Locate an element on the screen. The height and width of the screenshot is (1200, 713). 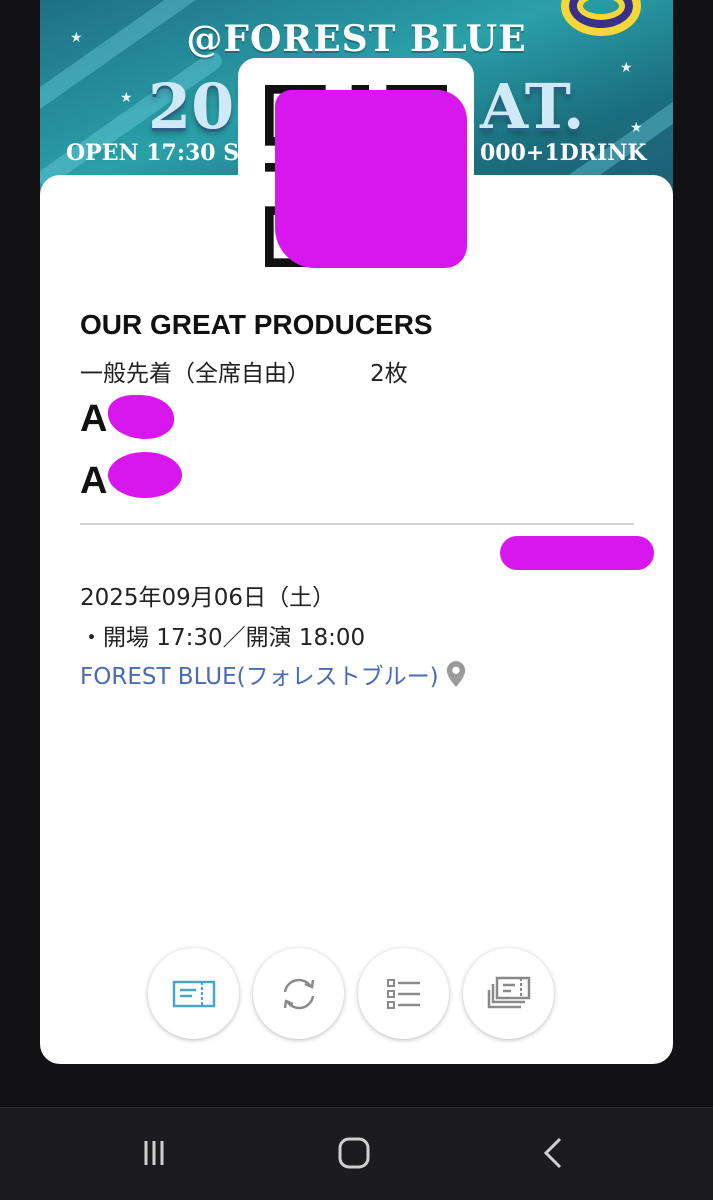
divider is located at coordinates (357, 524).